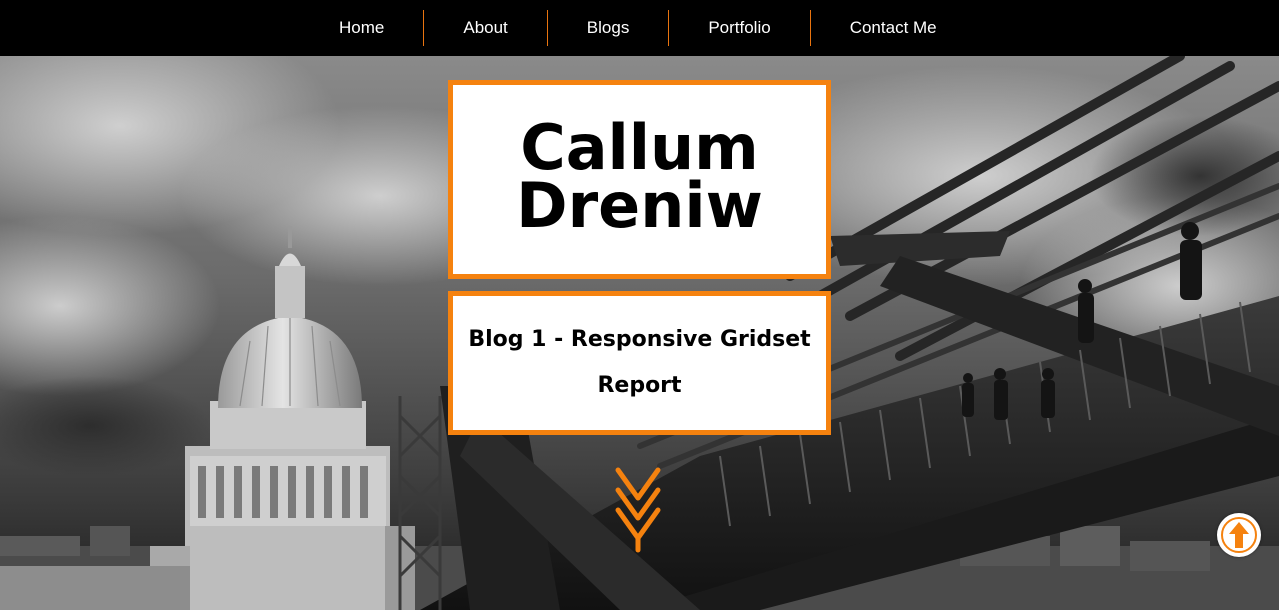  What do you see at coordinates (892, 28) in the screenshot?
I see `nav-item-contact: Contact Me` at bounding box center [892, 28].